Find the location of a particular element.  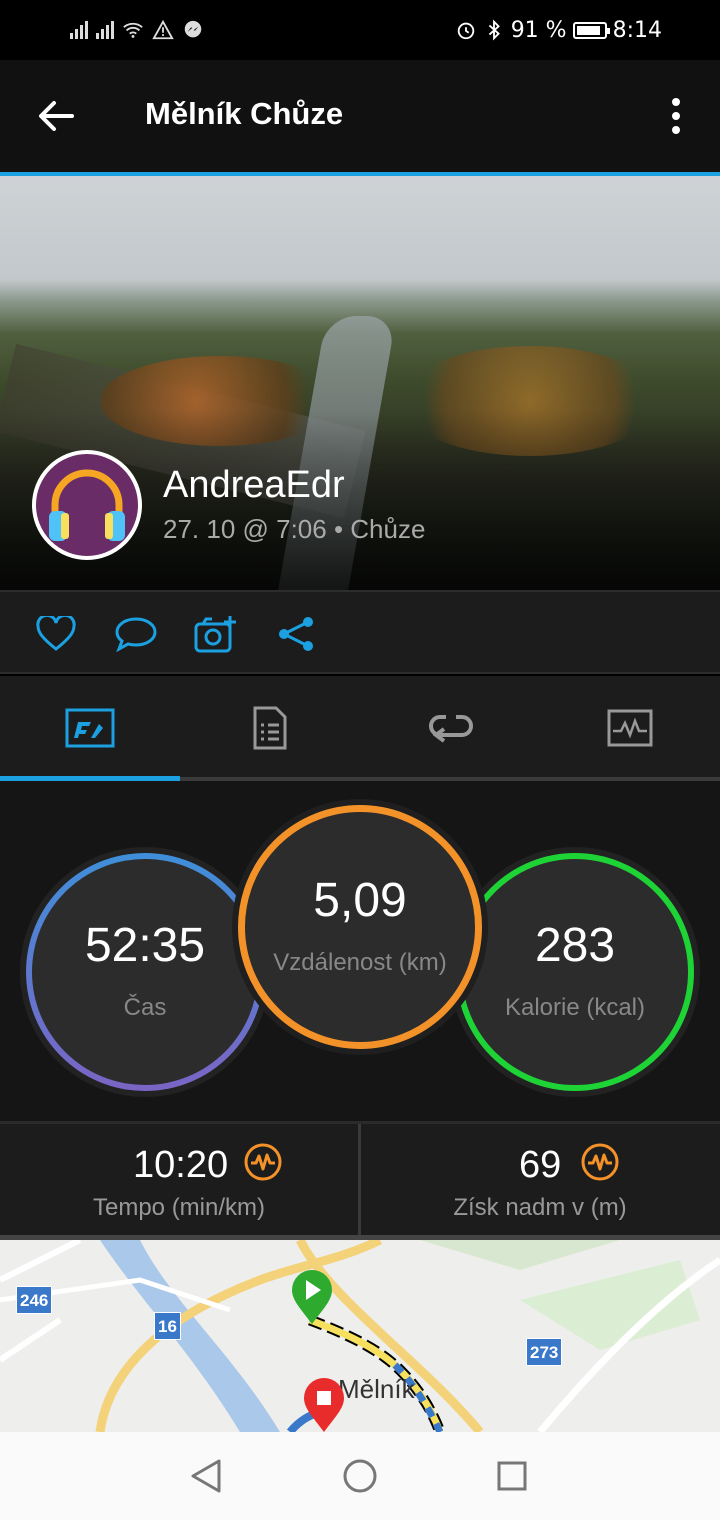

heart-icon is located at coordinates (56, 633).